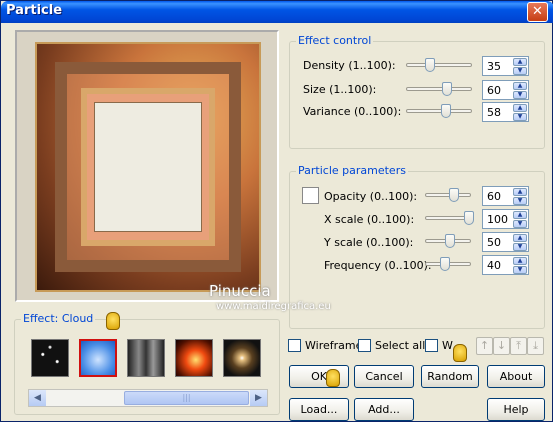 Image resolution: width=553 pixels, height=422 pixels. Describe the element at coordinates (98, 358) in the screenshot. I see `effect-thumb-cloud` at that location.